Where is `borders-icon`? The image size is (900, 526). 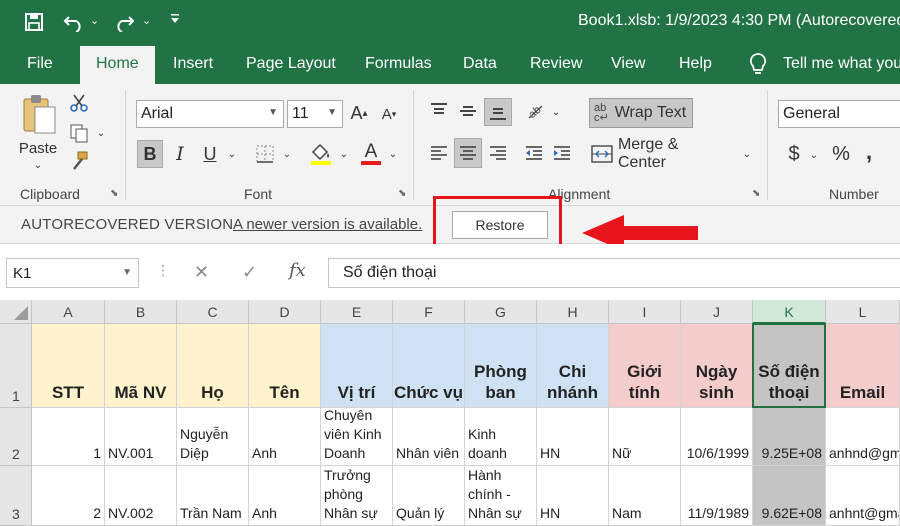 borders-icon is located at coordinates (265, 154).